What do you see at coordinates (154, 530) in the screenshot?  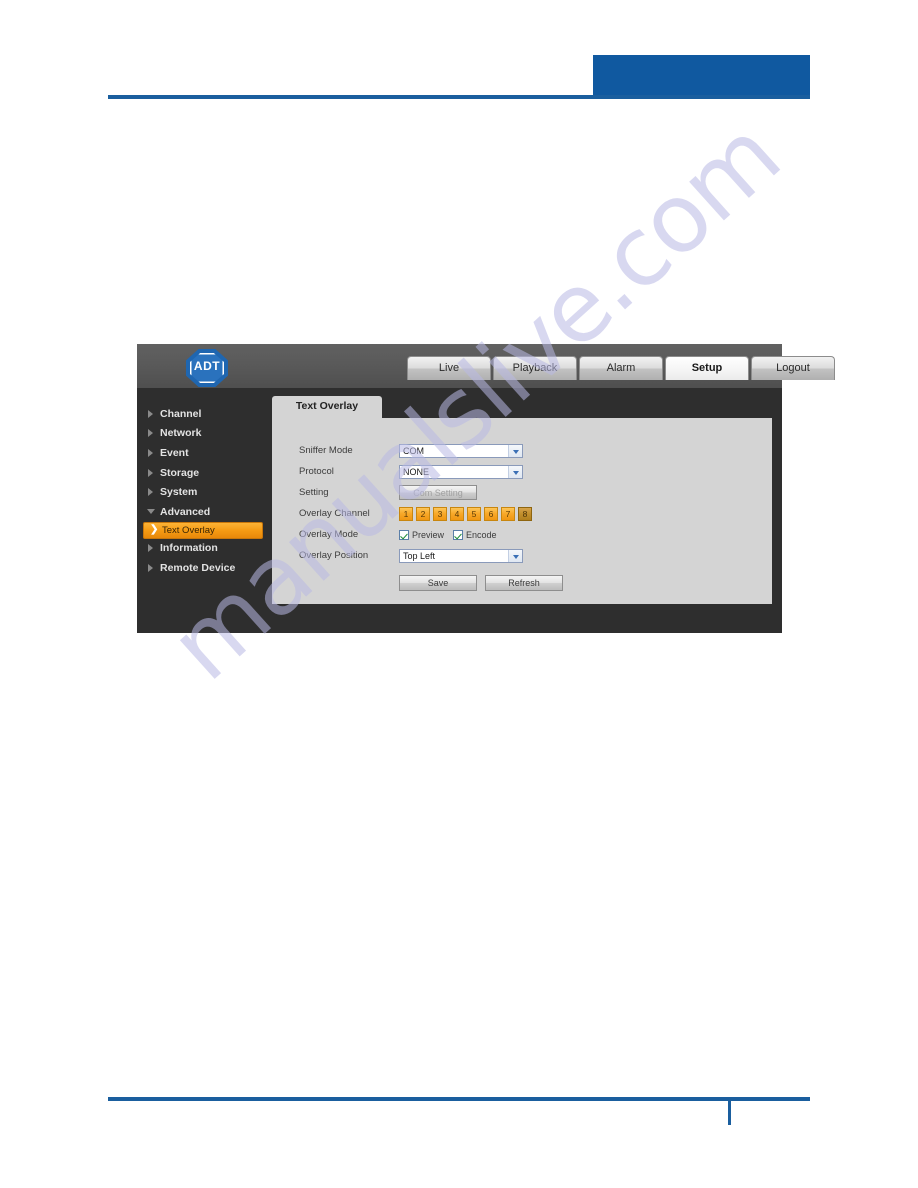 I see `chevron-right-icon: ❯` at bounding box center [154, 530].